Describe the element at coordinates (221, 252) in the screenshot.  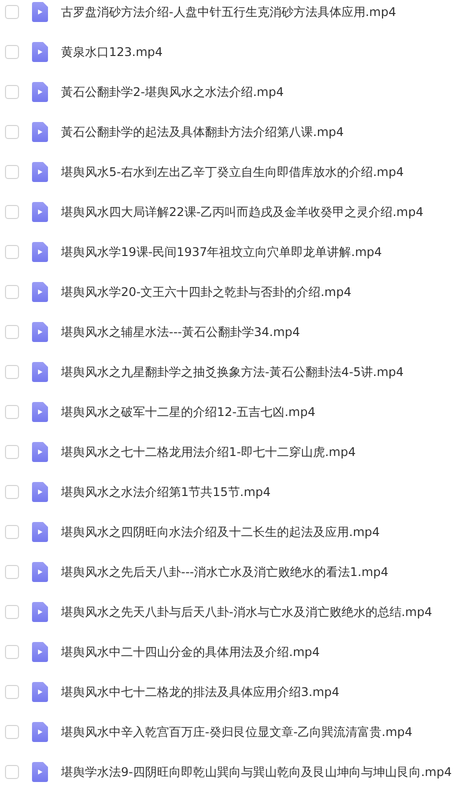
I see `file-name: 堪舆风水学19课-民间1937年祖坟立向穴单即龙单讲解.mp4` at that location.